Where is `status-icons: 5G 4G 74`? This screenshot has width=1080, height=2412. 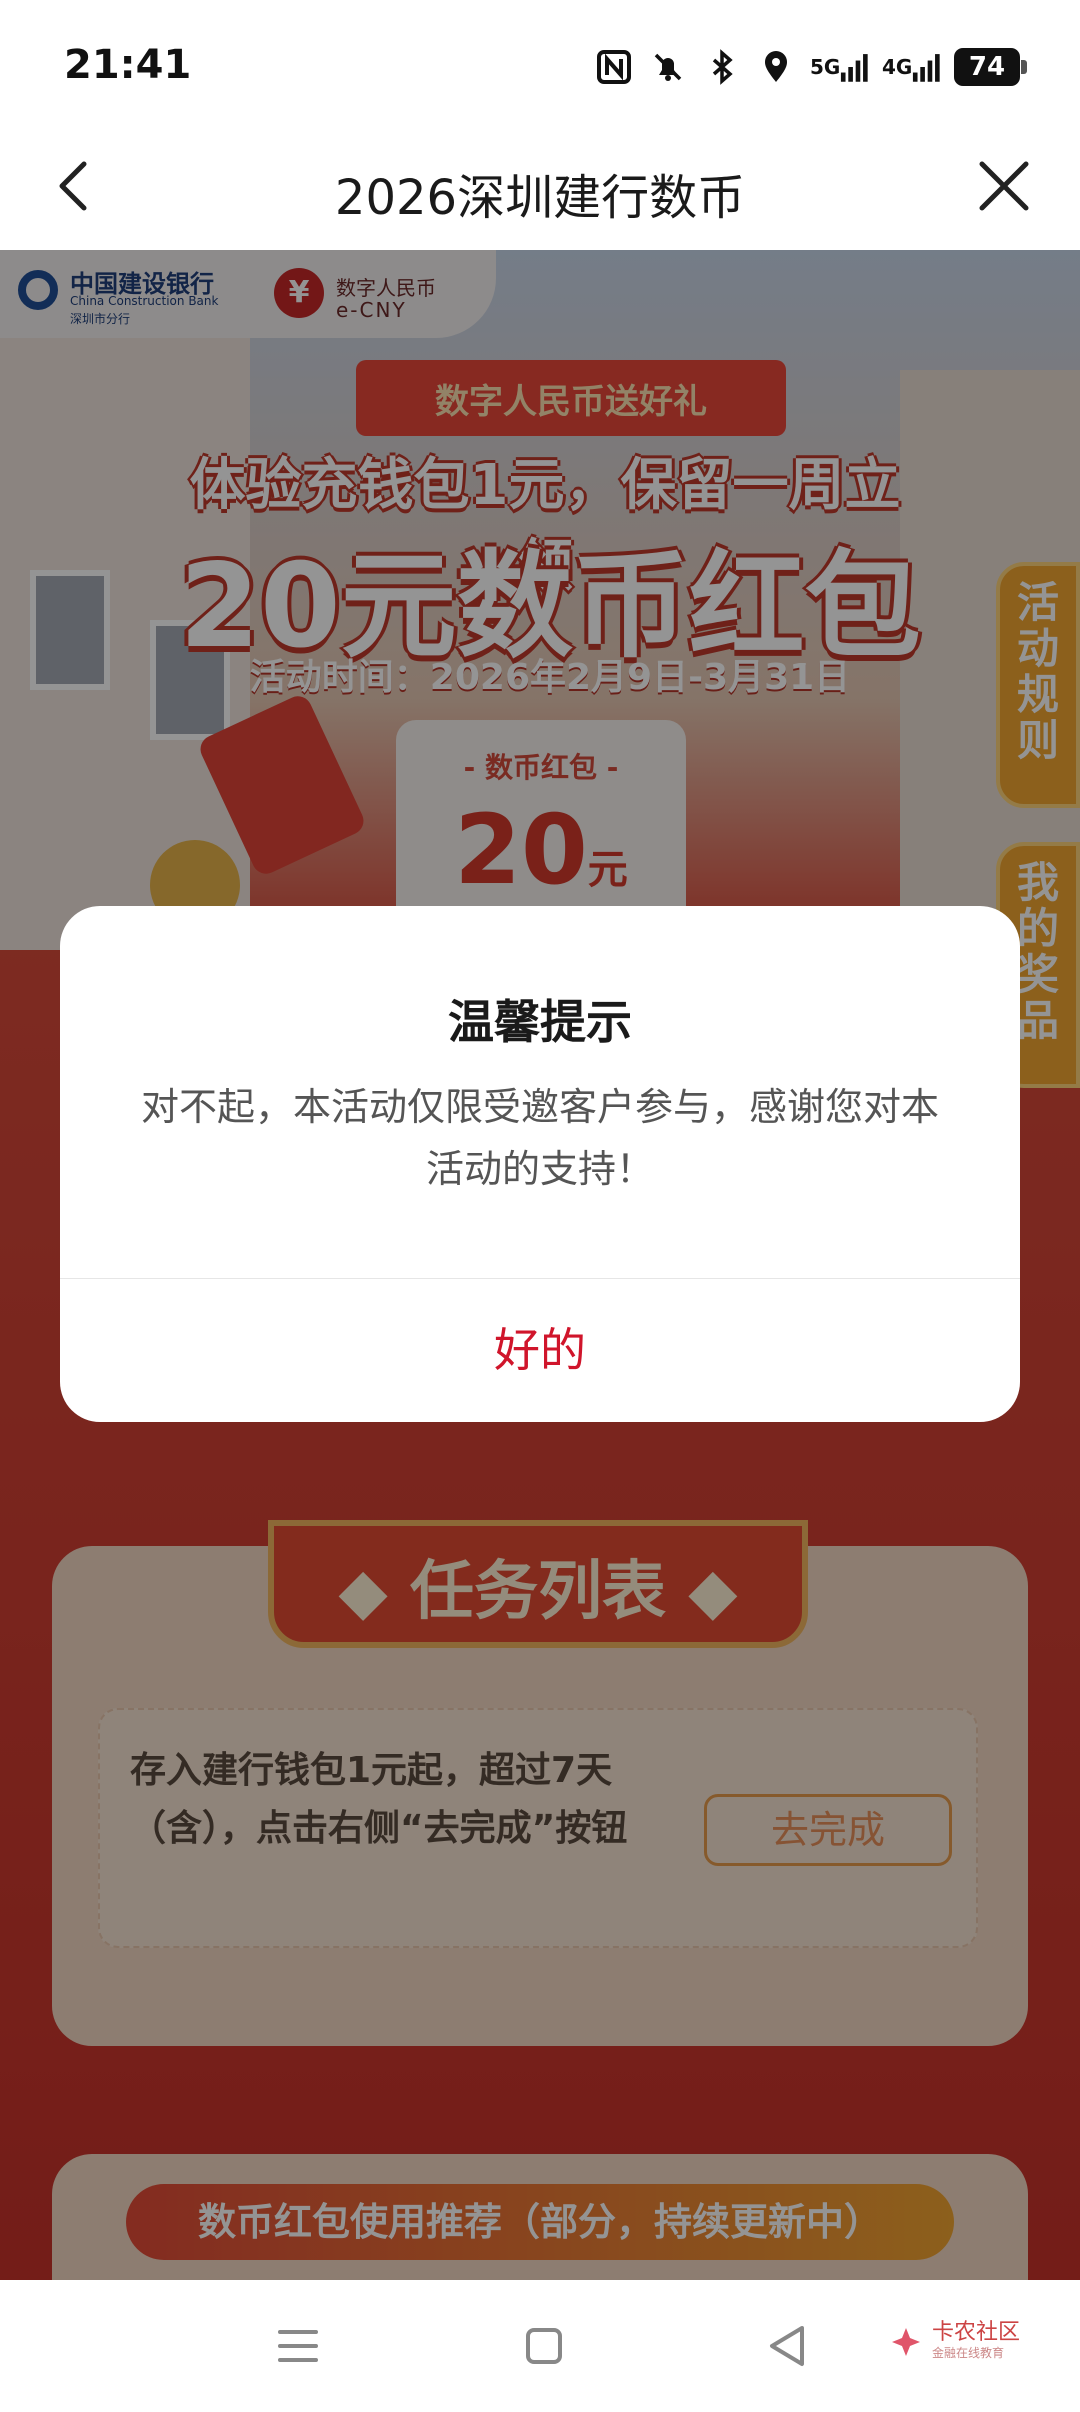 status-icons: 5G 4G 74 is located at coordinates (810, 67).